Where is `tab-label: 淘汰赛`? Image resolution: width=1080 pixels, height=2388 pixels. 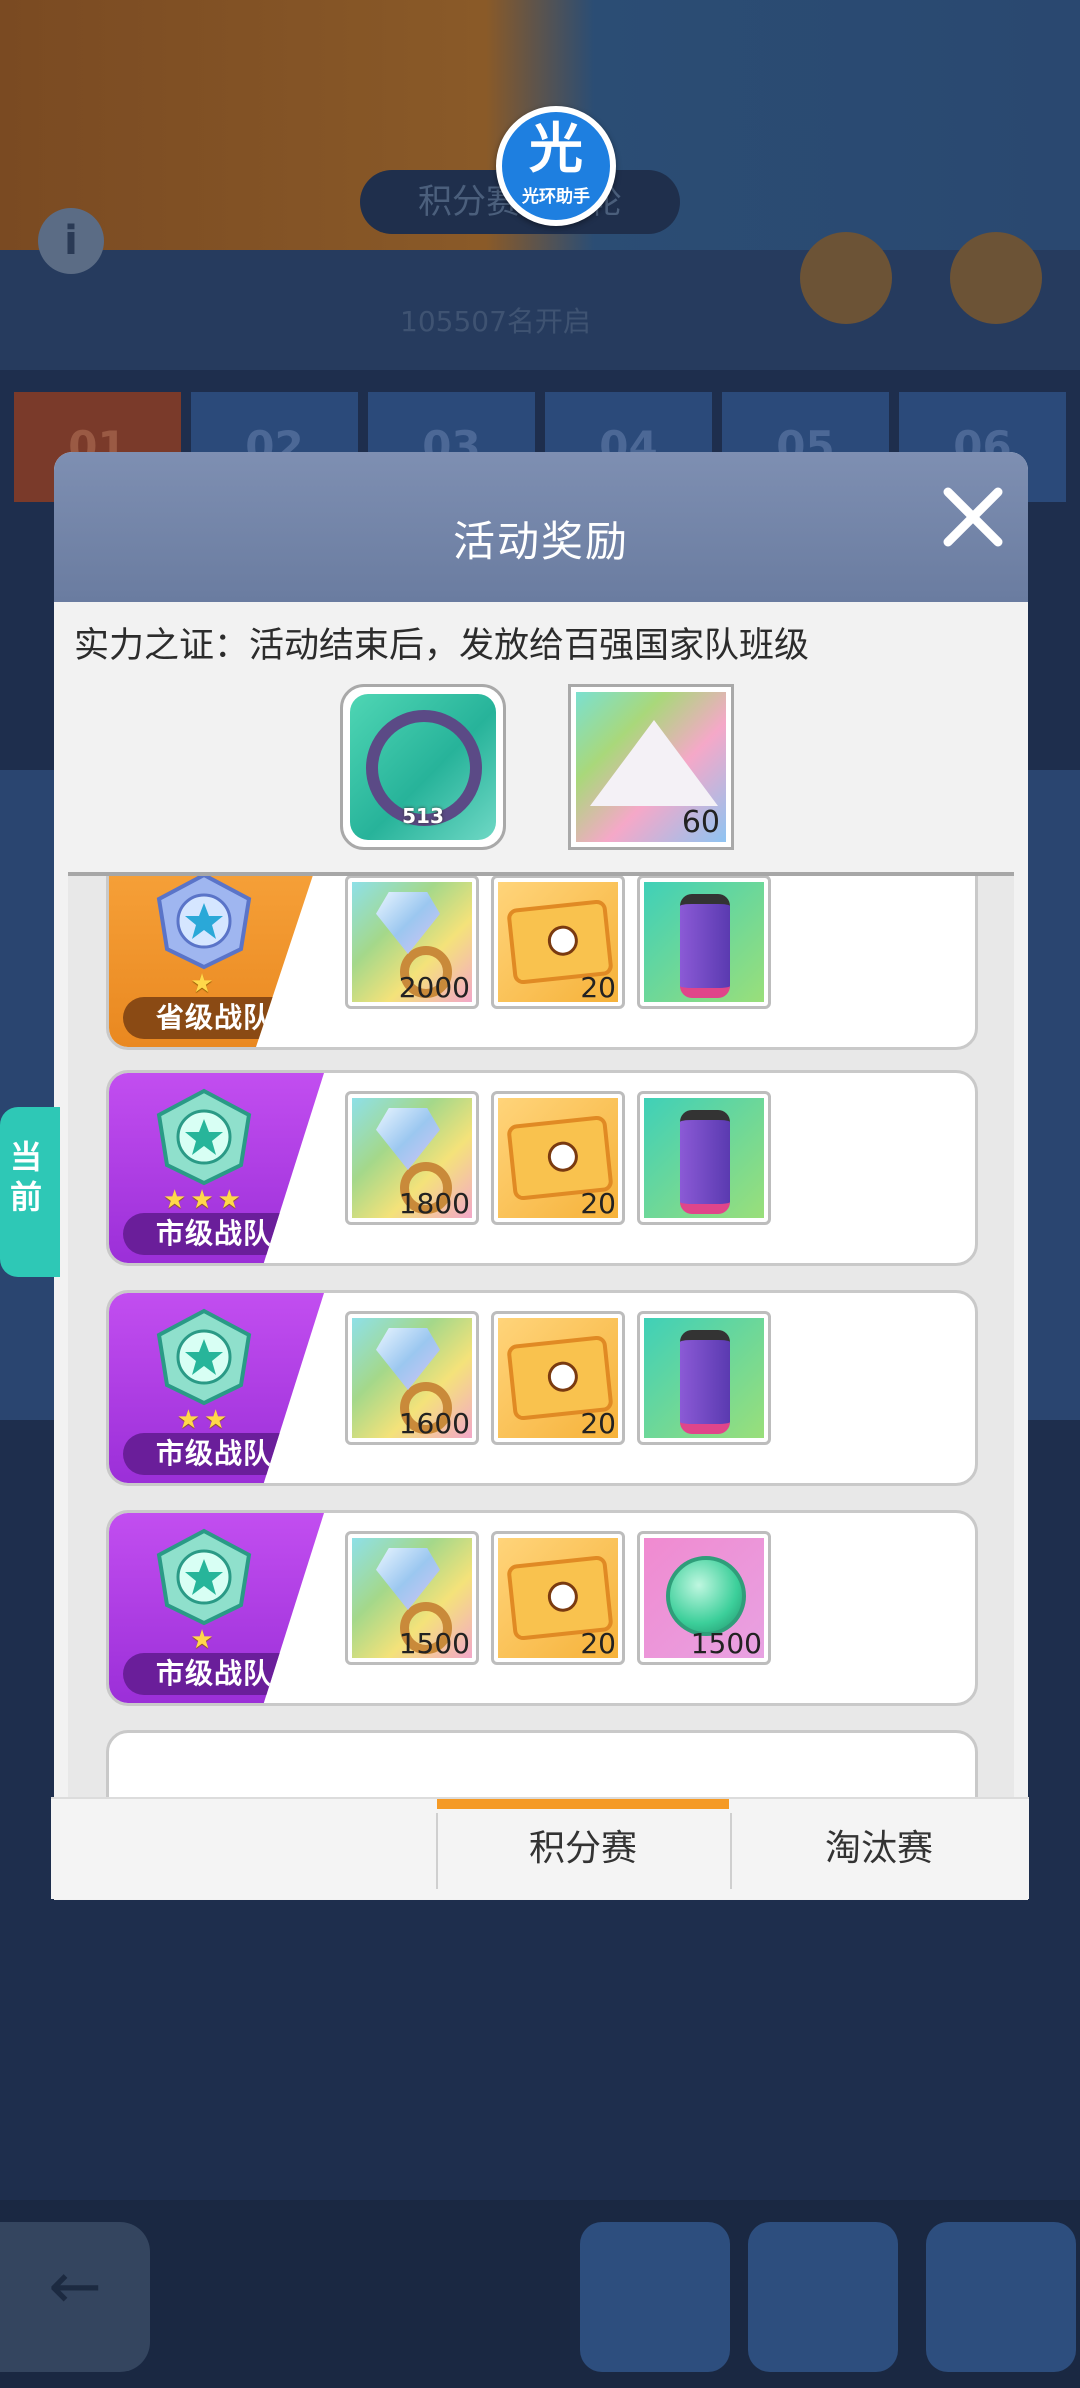 tab-label: 淘汰赛 is located at coordinates (878, 1848).